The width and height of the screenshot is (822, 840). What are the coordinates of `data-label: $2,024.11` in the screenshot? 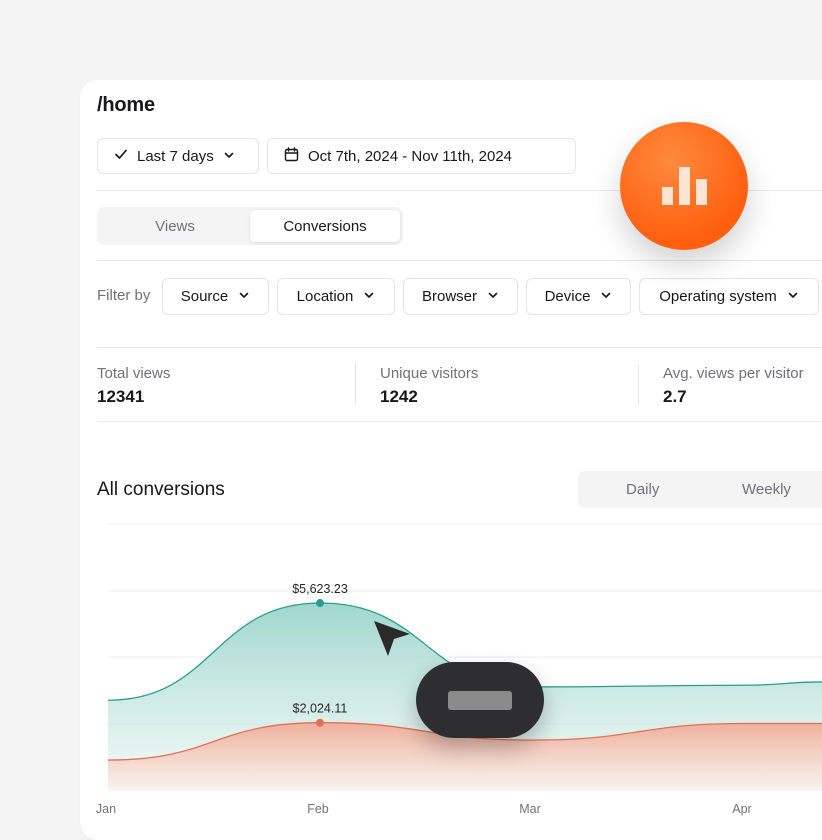 It's located at (320, 709).